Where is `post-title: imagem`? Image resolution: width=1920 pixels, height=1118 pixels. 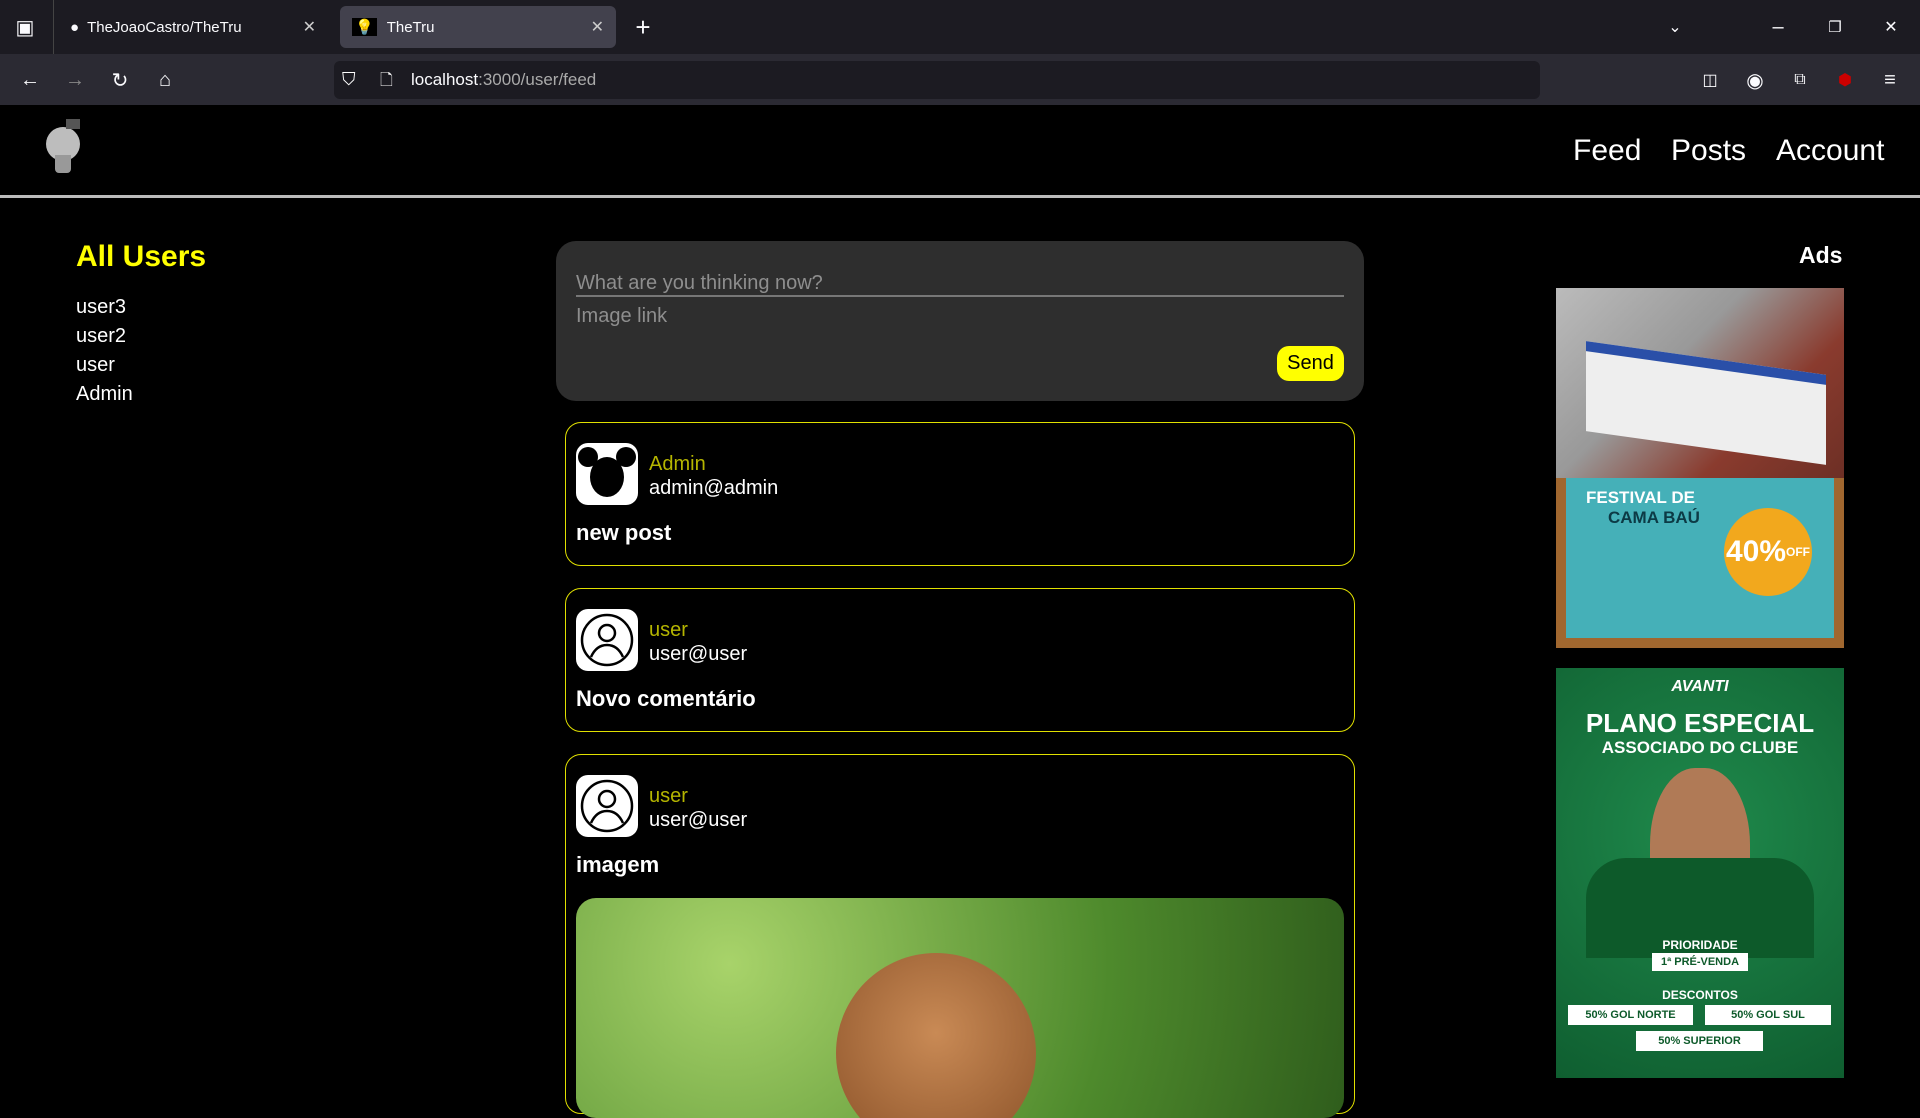 post-title: imagem is located at coordinates (618, 864).